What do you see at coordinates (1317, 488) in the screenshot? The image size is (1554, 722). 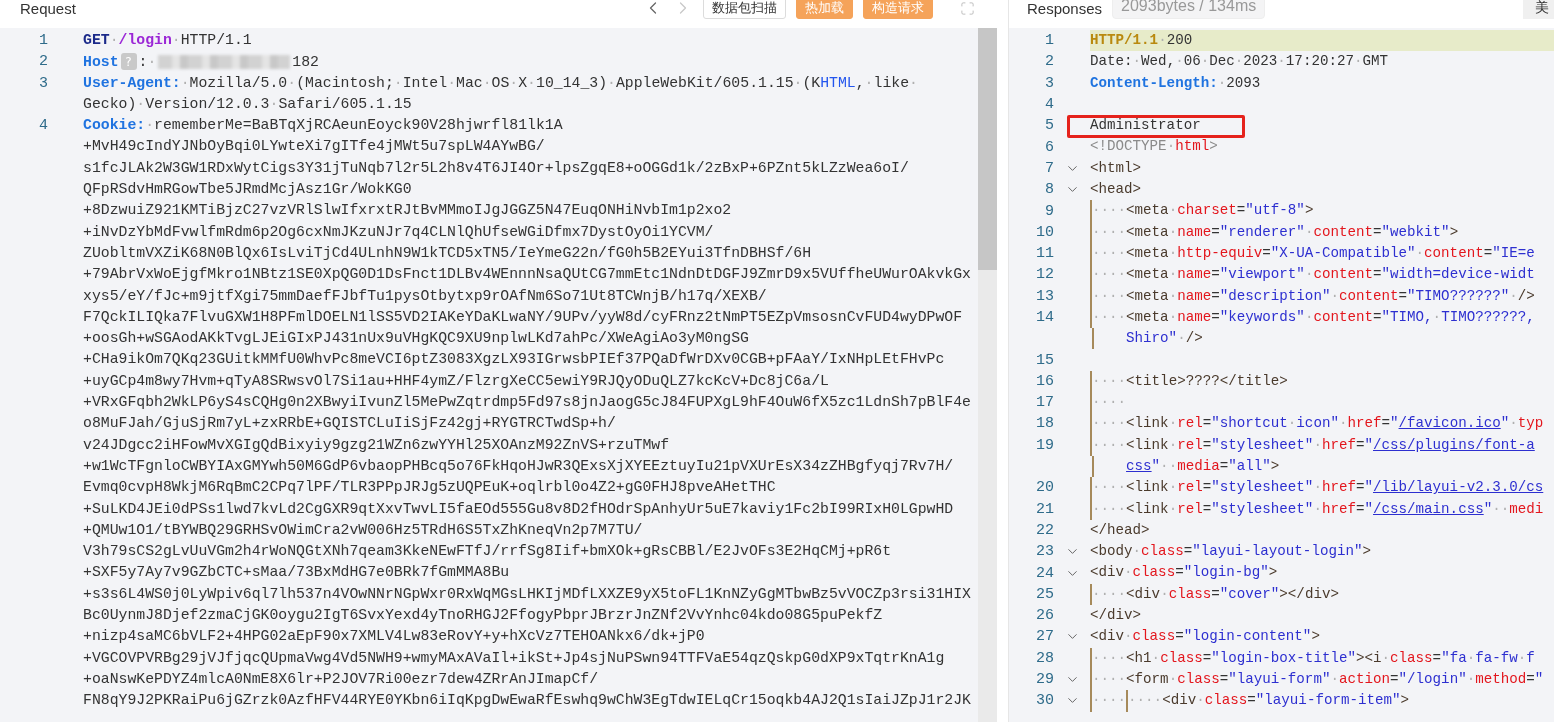 I see `code-line: ····<link·rel="stylesheet"·href="/lib/layui-v2.3.0/cs` at bounding box center [1317, 488].